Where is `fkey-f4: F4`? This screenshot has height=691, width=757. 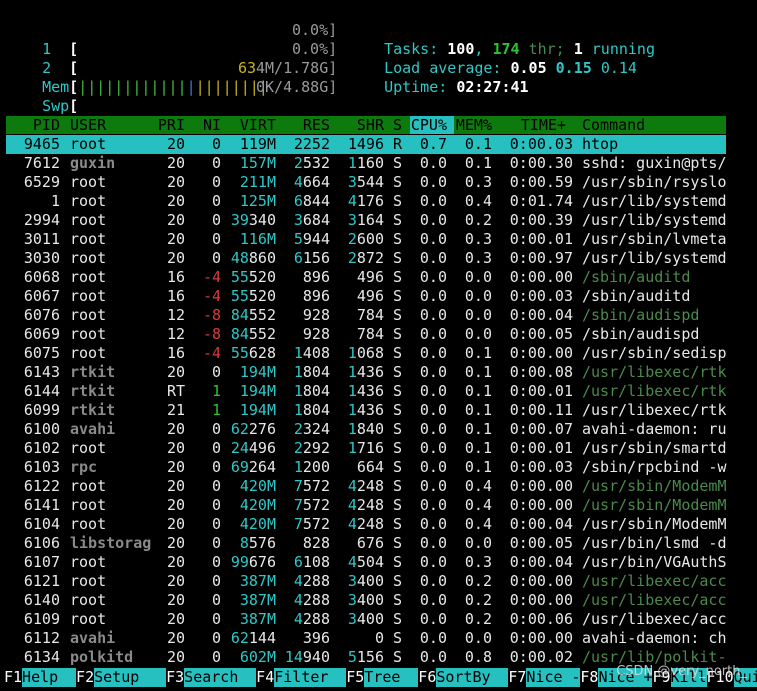 fkey-f4: F4 is located at coordinates (265, 677).